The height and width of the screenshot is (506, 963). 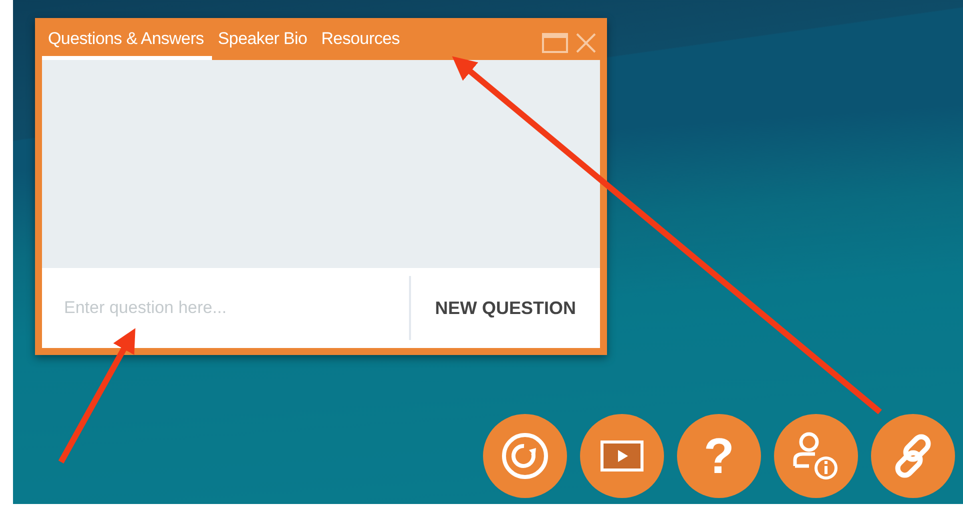 I want to click on panel-tab: Speaker Bio, so click(x=264, y=43).